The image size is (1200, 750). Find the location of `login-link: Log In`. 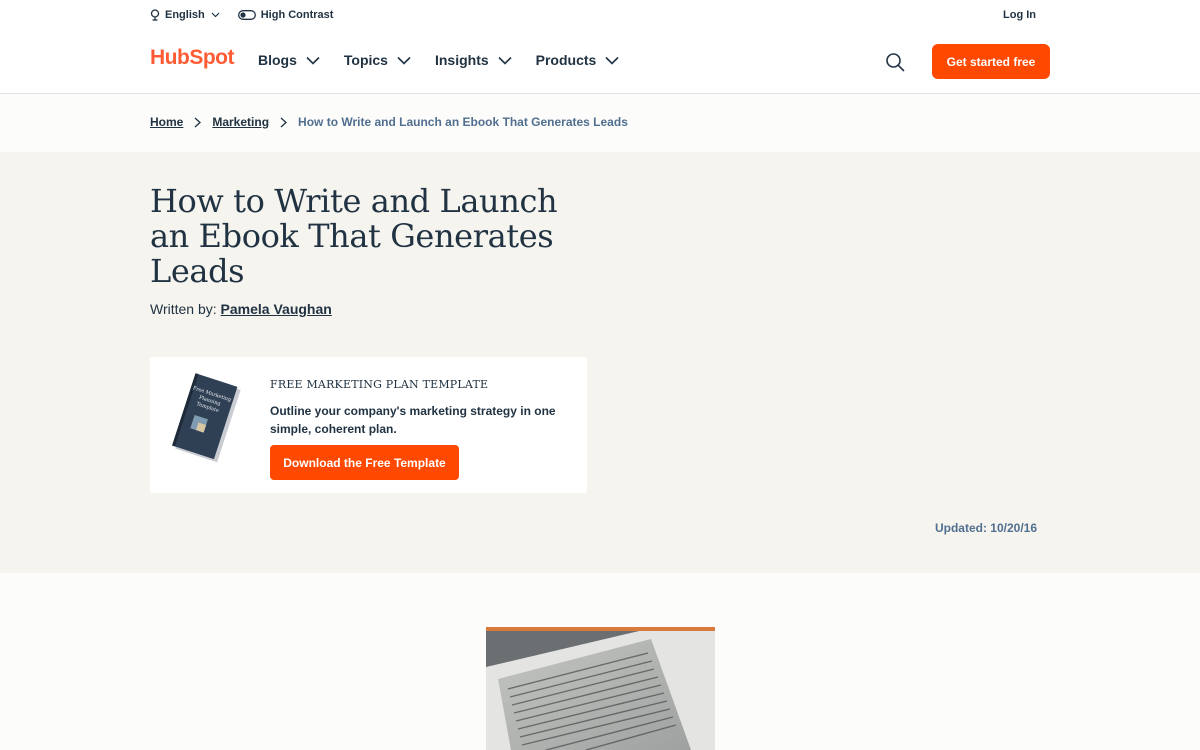

login-link: Log In is located at coordinates (1019, 15).